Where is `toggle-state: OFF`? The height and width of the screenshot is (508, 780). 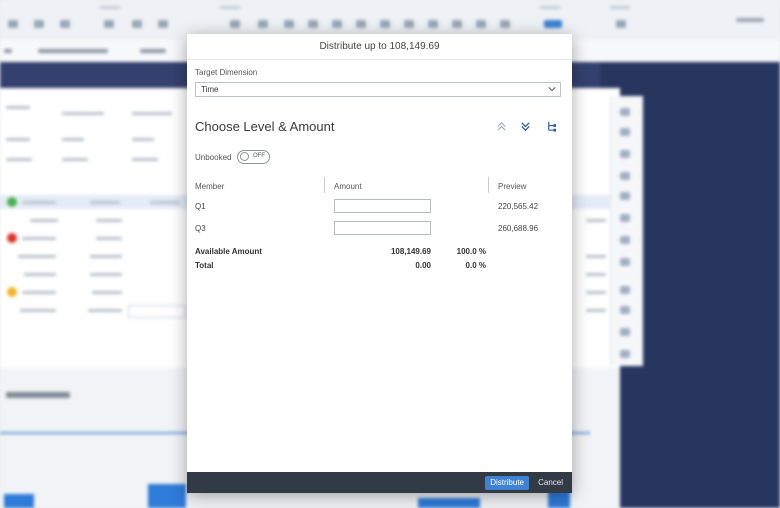
toggle-state: OFF is located at coordinates (259, 156).